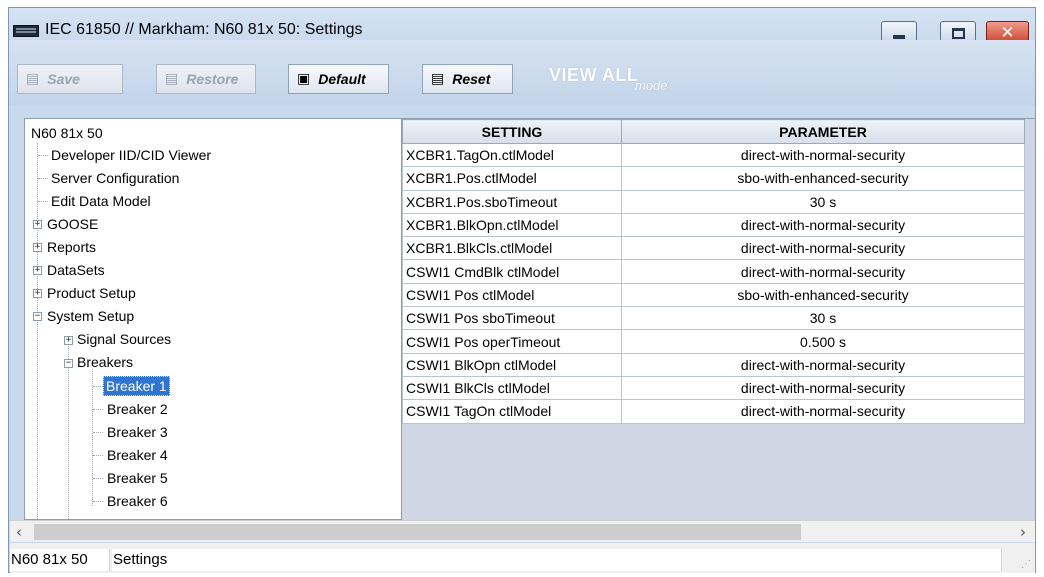 The height and width of the screenshot is (577, 1044). I want to click on parameter-cell: 0.500 s, so click(823, 341).